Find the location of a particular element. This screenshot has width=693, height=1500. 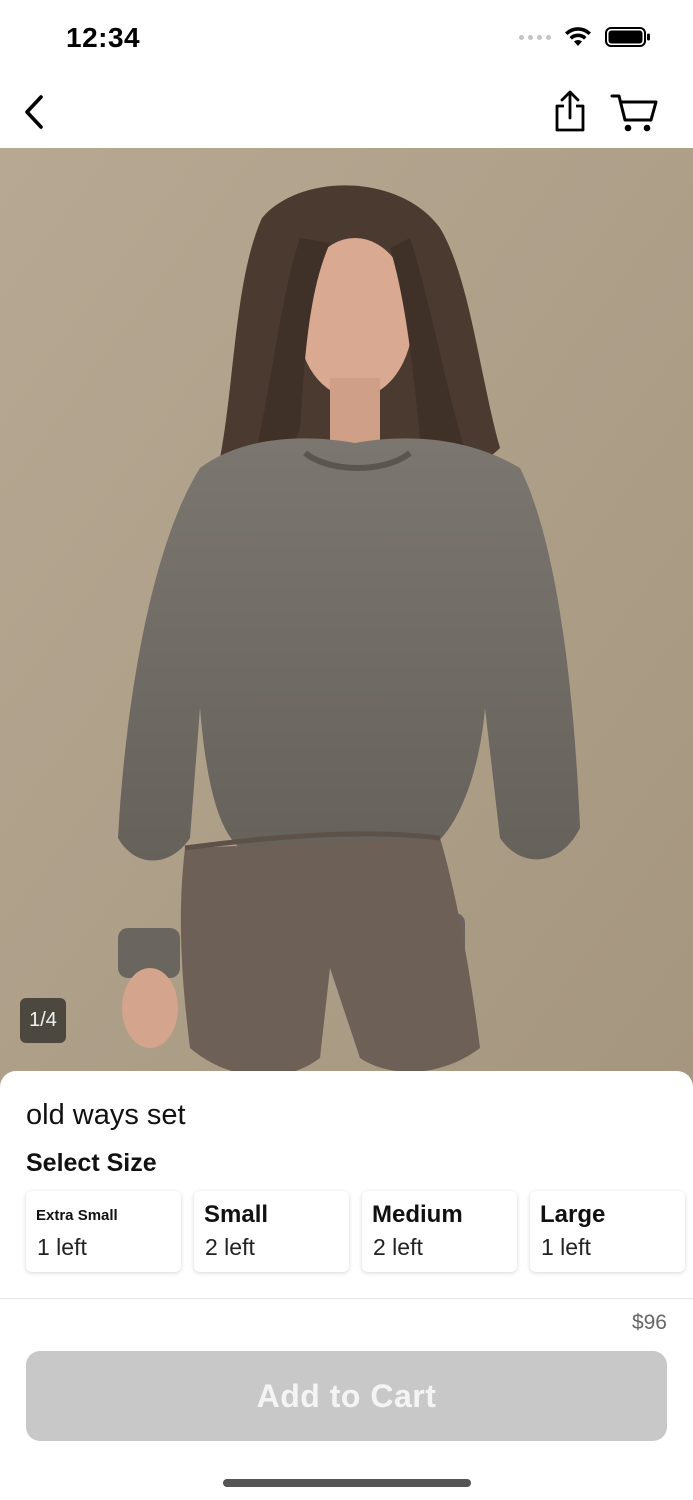

status-icons is located at coordinates (585, 37).